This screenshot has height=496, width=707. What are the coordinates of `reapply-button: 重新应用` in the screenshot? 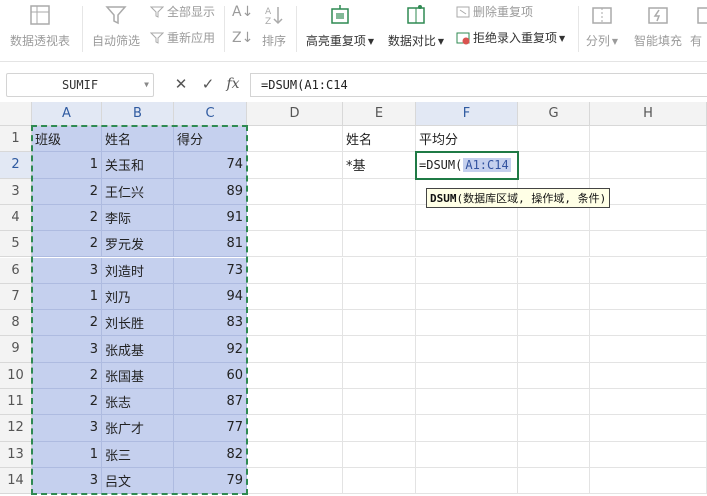 It's located at (182, 38).